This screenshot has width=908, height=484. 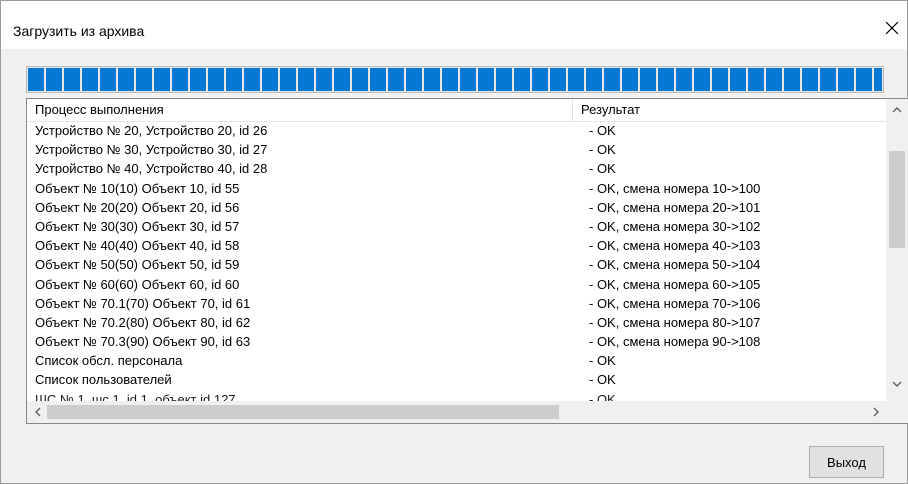 I want to click on scroll-up-button, so click(x=897, y=110).